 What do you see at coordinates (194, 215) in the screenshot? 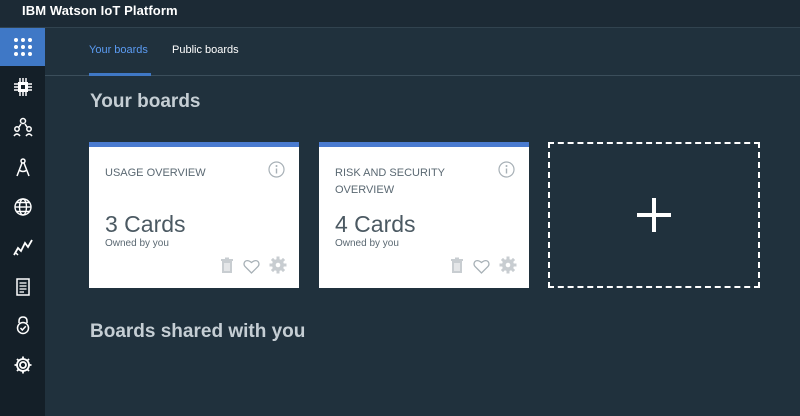
I see `board-card-usage-overview: USAGE OVERVIEW 3 Cards Owned by you` at bounding box center [194, 215].